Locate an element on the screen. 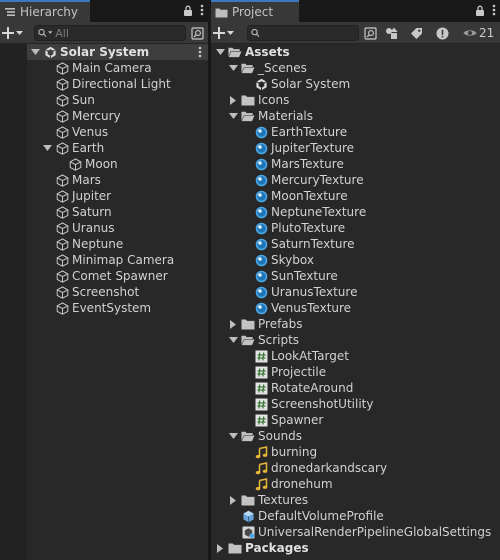  chevron-down-icon is located at coordinates (230, 32).